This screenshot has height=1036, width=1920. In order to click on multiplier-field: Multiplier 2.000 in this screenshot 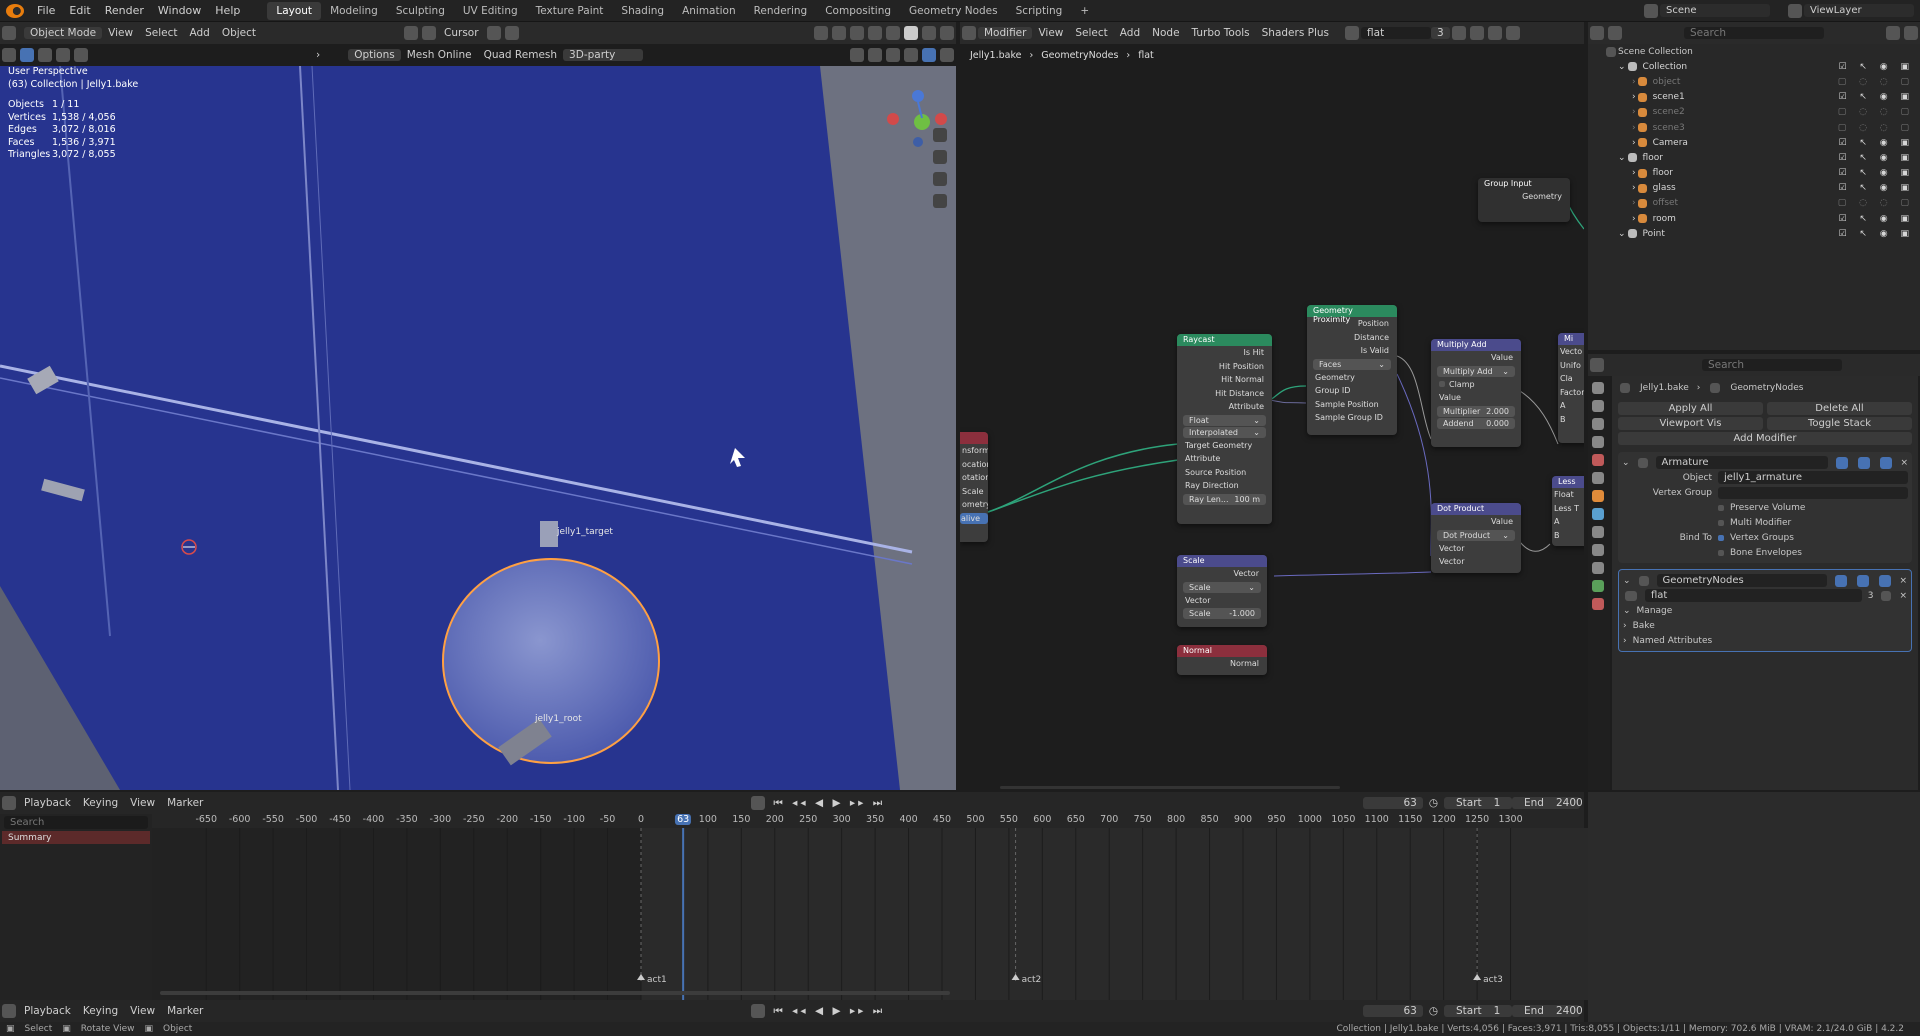, I will do `click(1476, 411)`.